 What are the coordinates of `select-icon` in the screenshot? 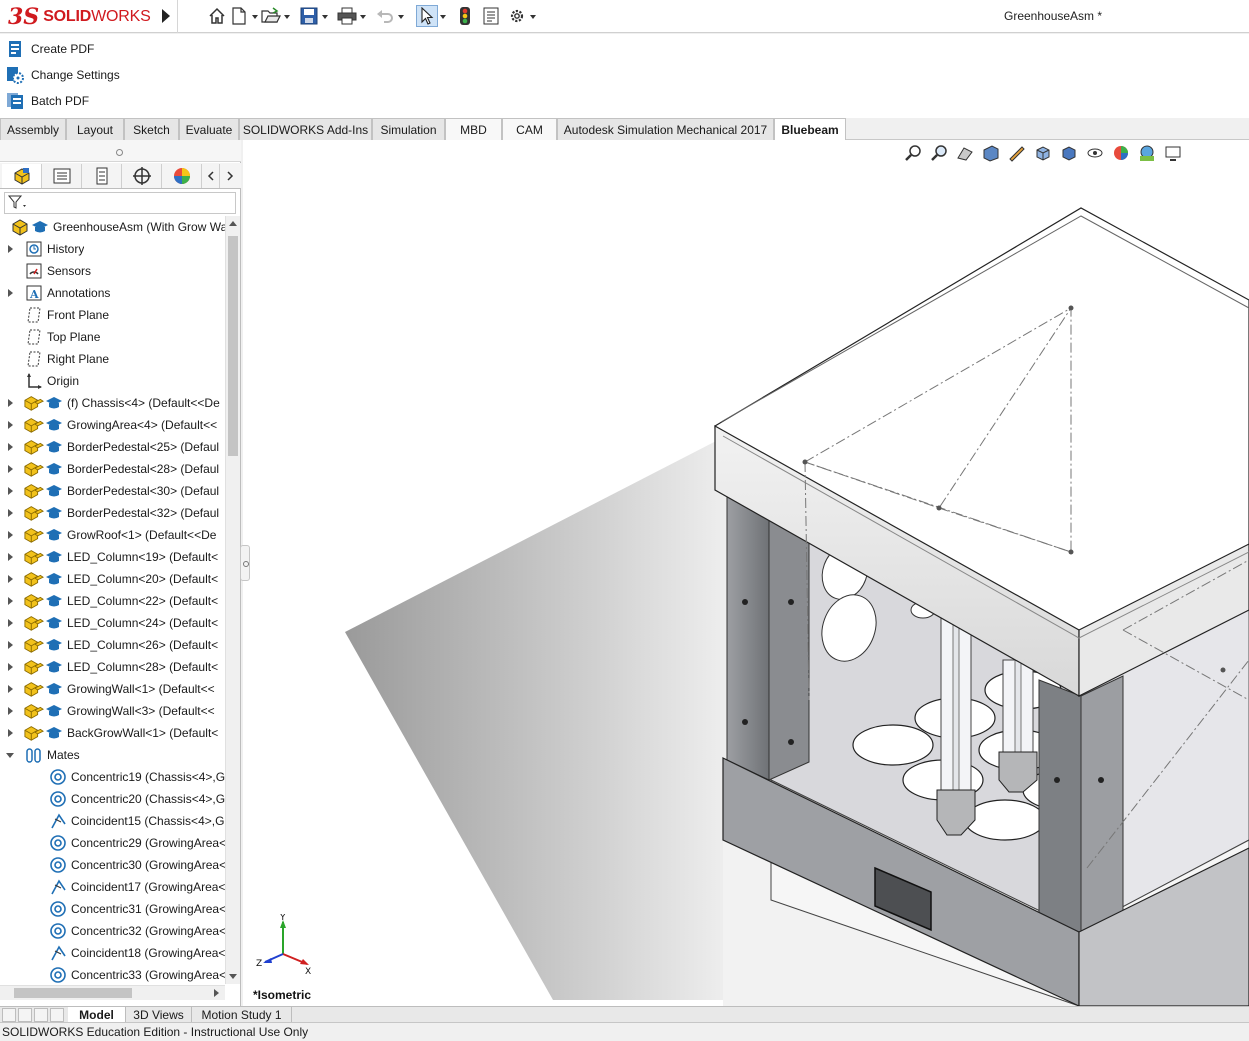 It's located at (427, 16).